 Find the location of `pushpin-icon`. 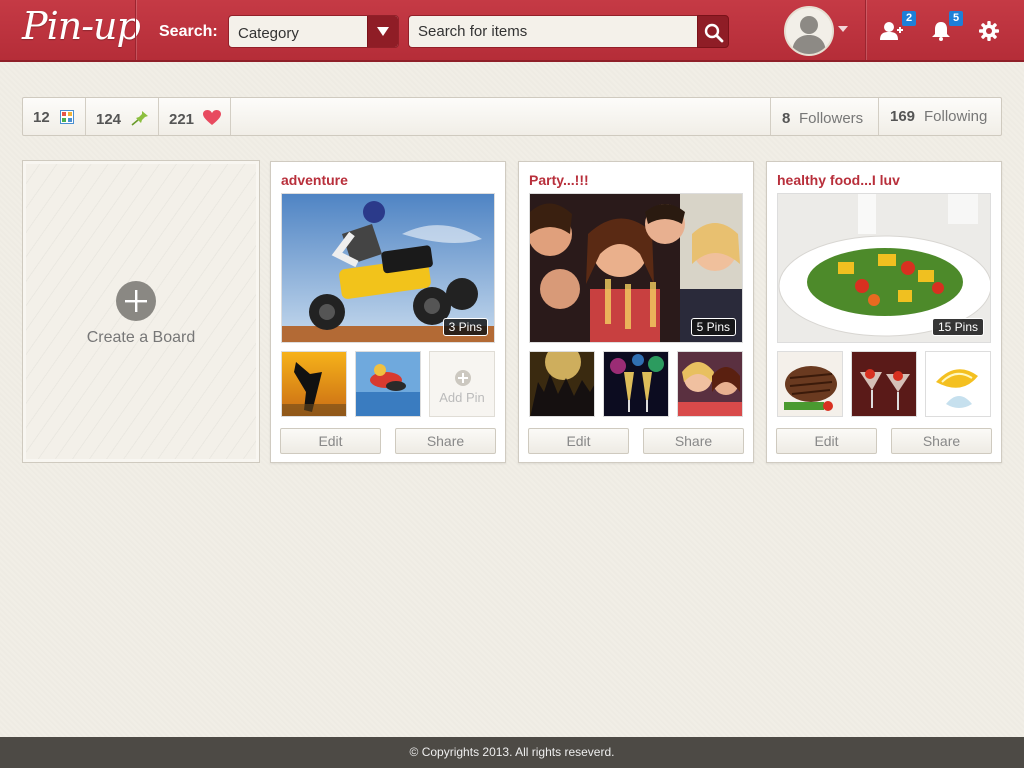

pushpin-icon is located at coordinates (139, 118).